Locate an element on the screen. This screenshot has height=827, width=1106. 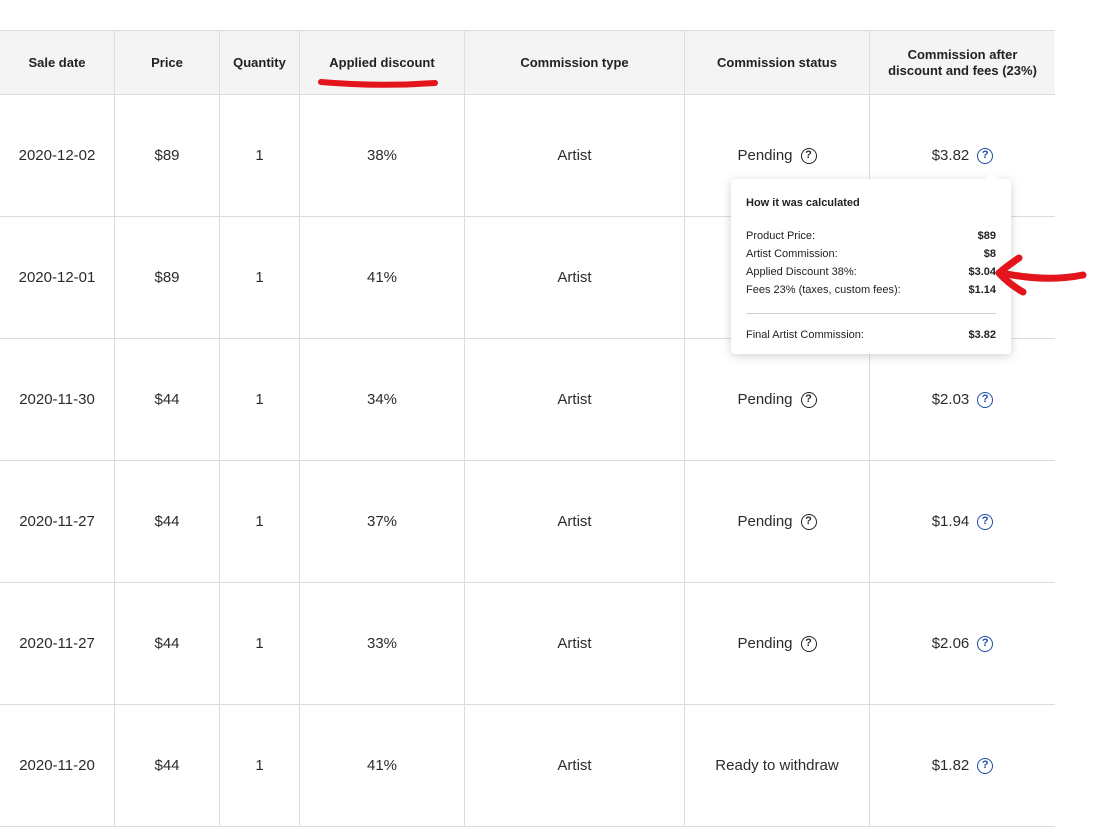
status-cell: Ready to withdraw is located at coordinates (777, 765).